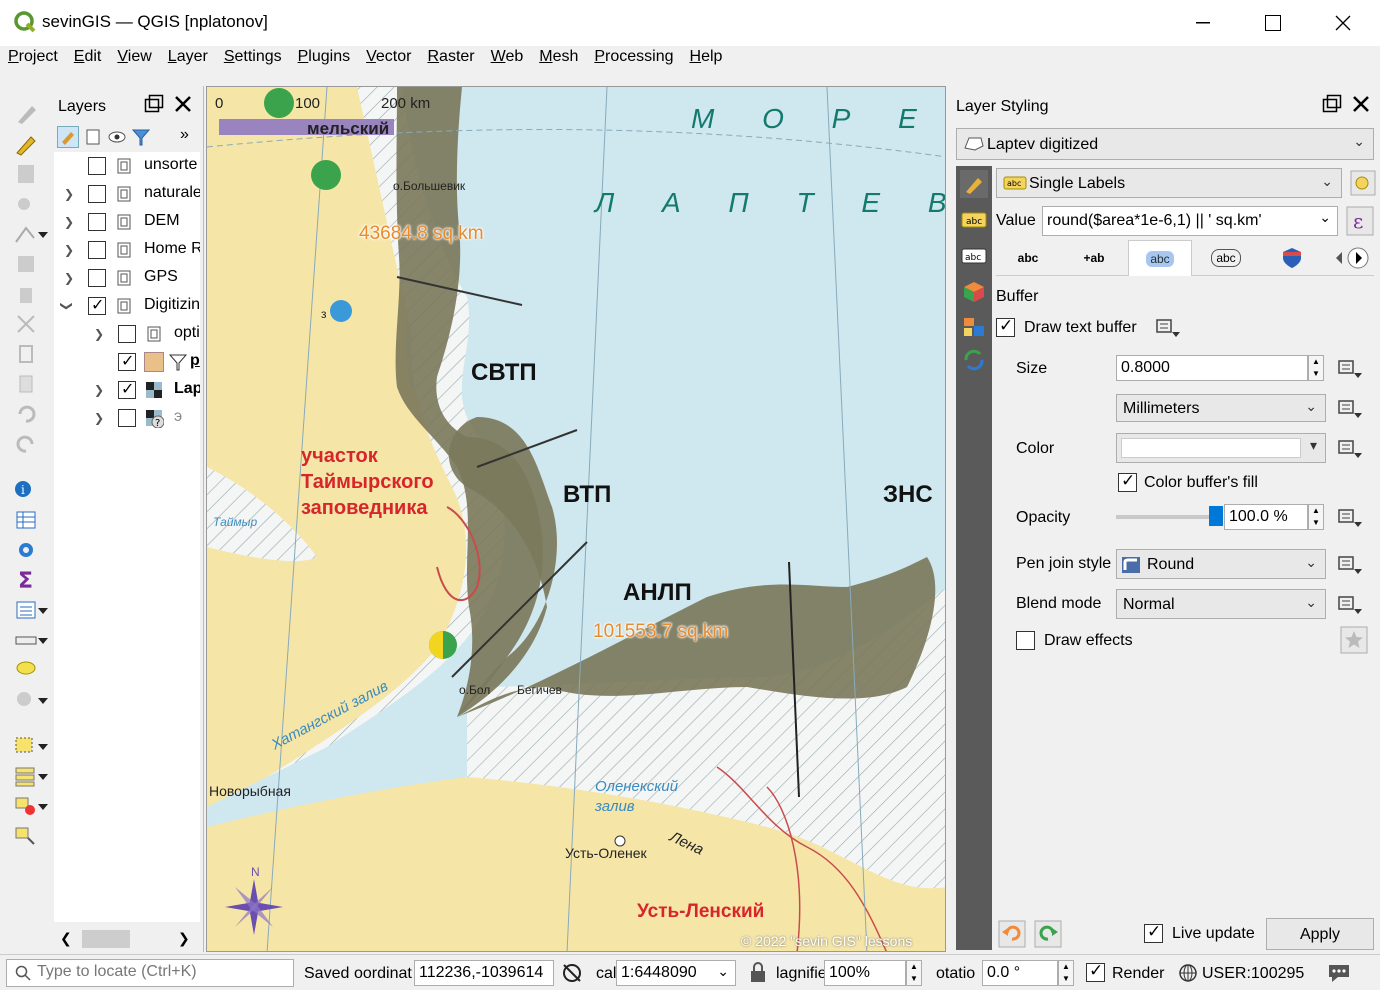  What do you see at coordinates (1012, 934) in the screenshot?
I see `undo-icon` at bounding box center [1012, 934].